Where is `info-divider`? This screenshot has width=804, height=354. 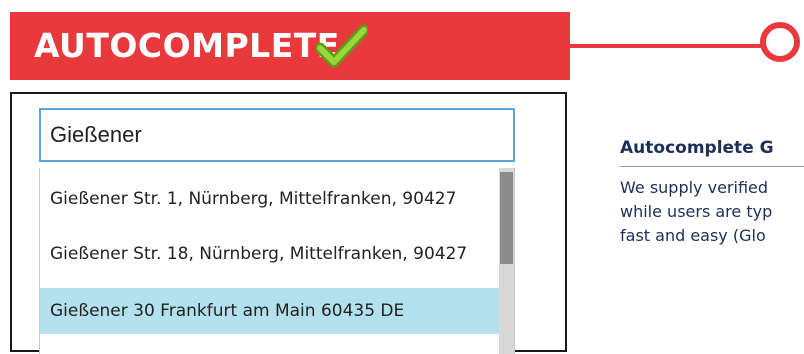 info-divider is located at coordinates (712, 166).